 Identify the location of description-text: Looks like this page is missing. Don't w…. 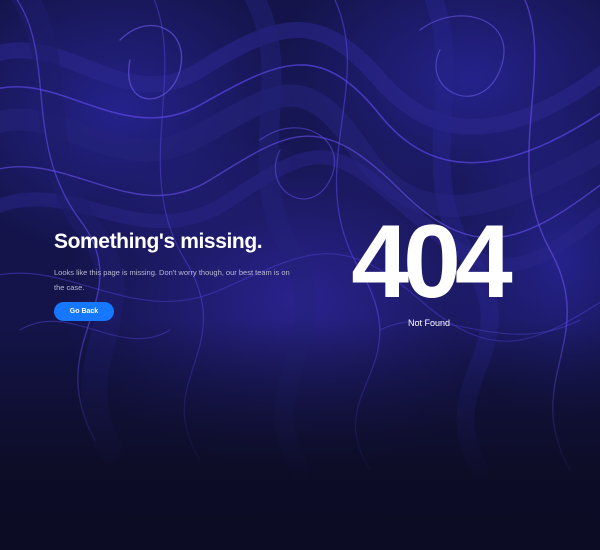
(172, 280).